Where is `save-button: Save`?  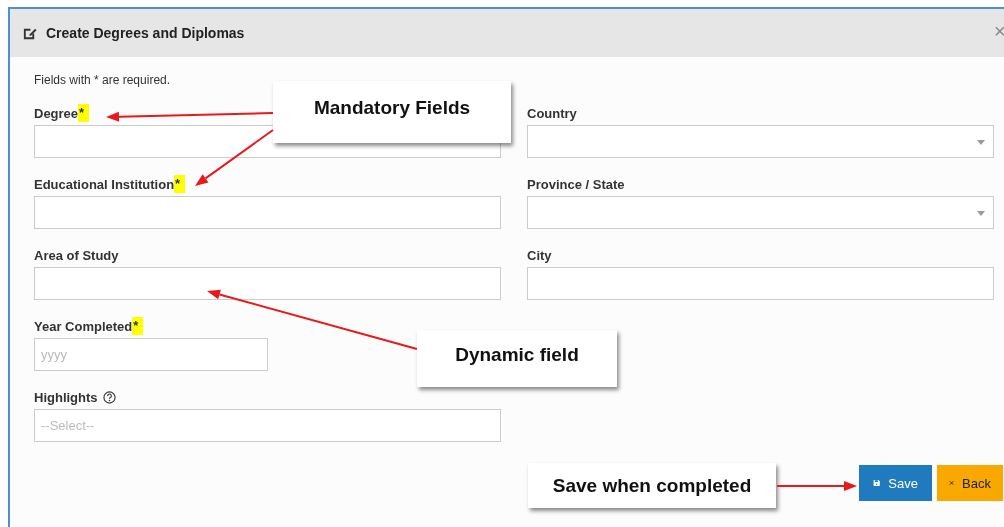 save-button: Save is located at coordinates (895, 483).